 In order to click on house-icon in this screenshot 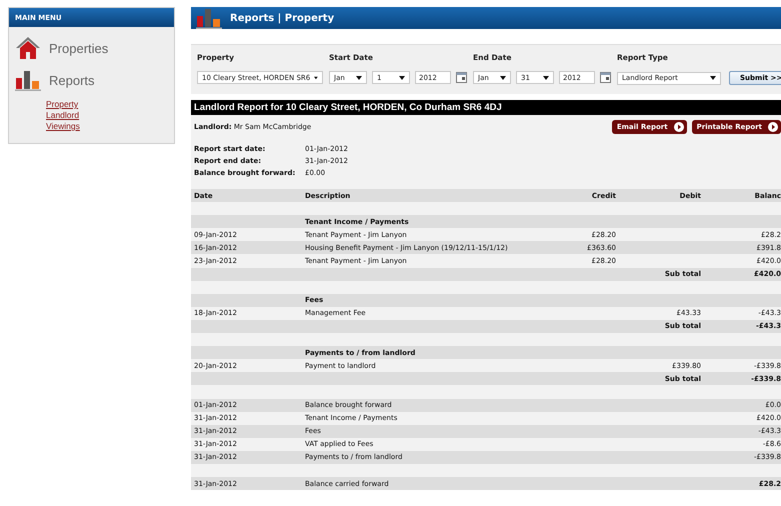, I will do `click(28, 48)`.